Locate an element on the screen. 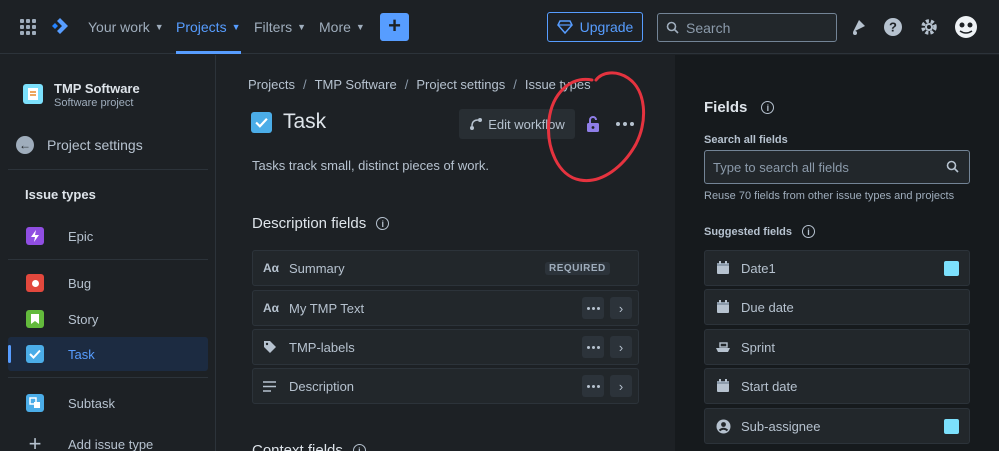 This screenshot has width=999, height=451. suggested-field-sprint: Sprint is located at coordinates (837, 347).